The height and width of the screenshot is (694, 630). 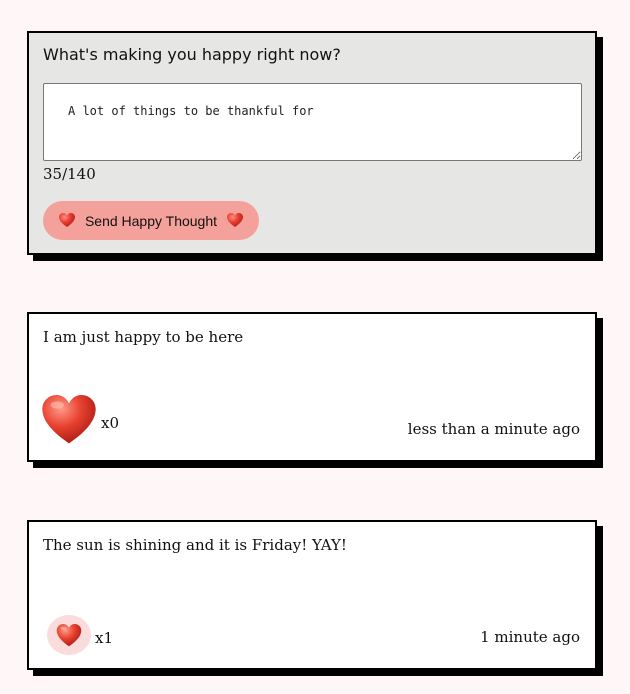 What do you see at coordinates (143, 337) in the screenshot?
I see `thought-message: I am just happy to be here` at bounding box center [143, 337].